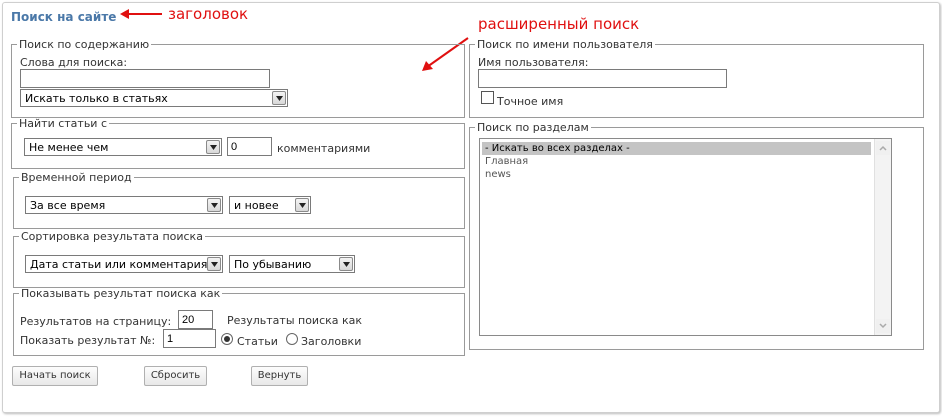 The width and height of the screenshot is (942, 417). What do you see at coordinates (68, 205) in the screenshot?
I see `period-range-value: За все время` at bounding box center [68, 205].